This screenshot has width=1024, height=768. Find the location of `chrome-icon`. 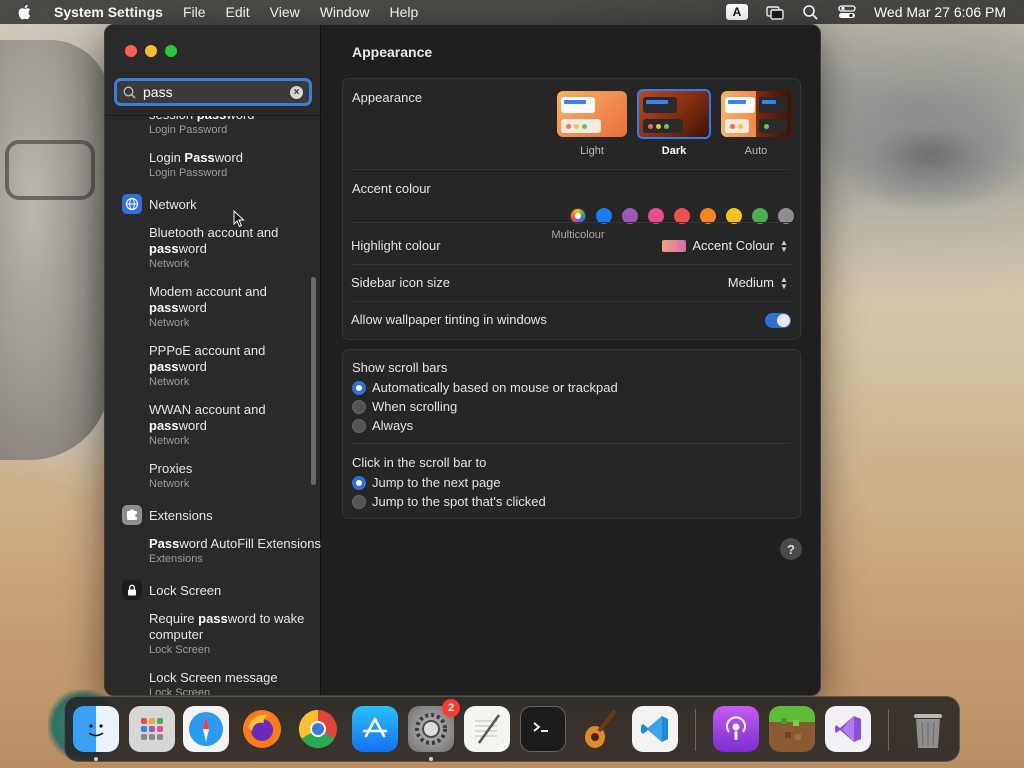

chrome-icon is located at coordinates (318, 729).